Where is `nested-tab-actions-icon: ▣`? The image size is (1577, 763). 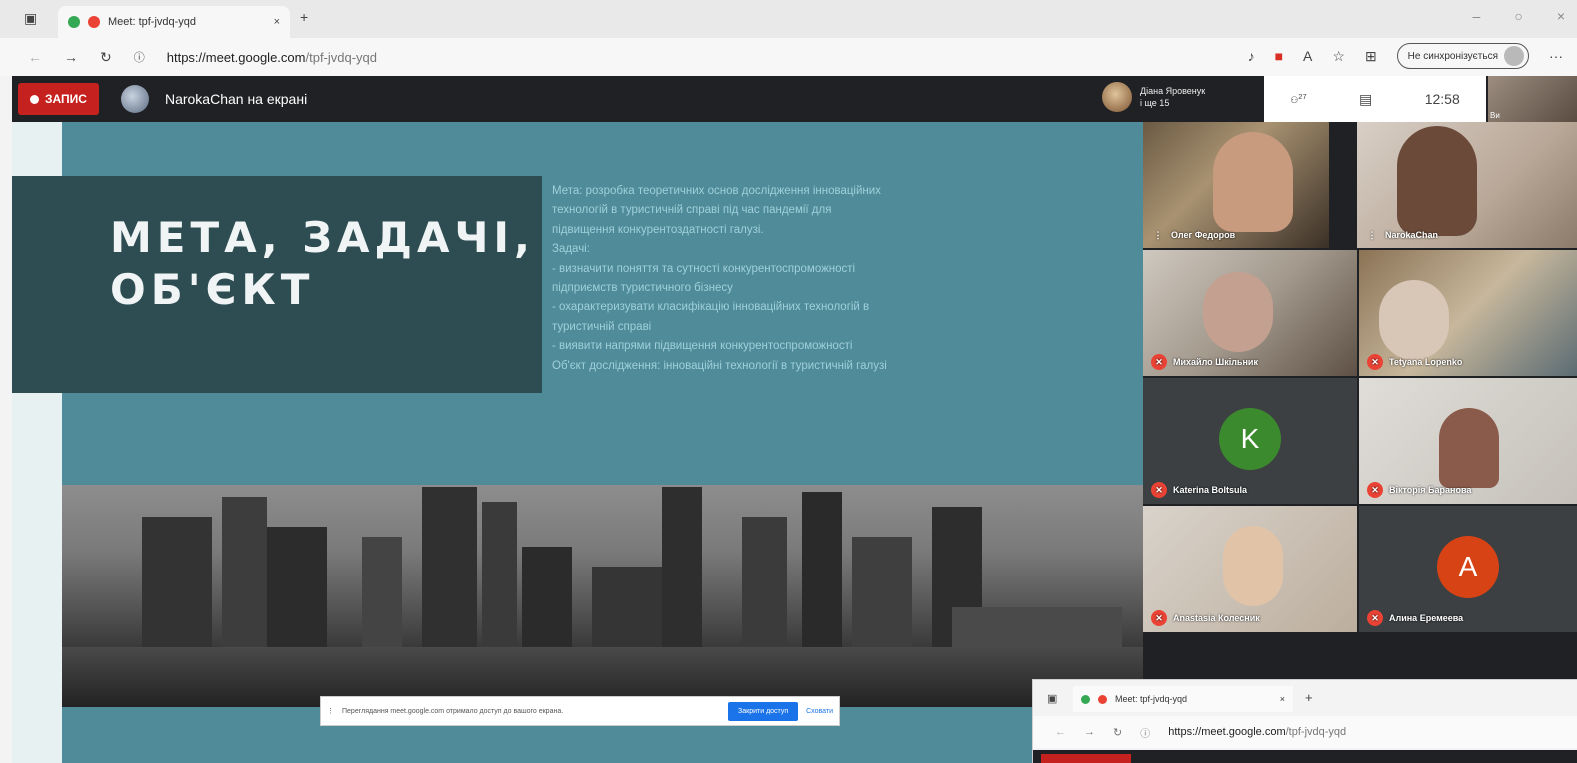
nested-tab-actions-icon: ▣ is located at coordinates (1052, 699).